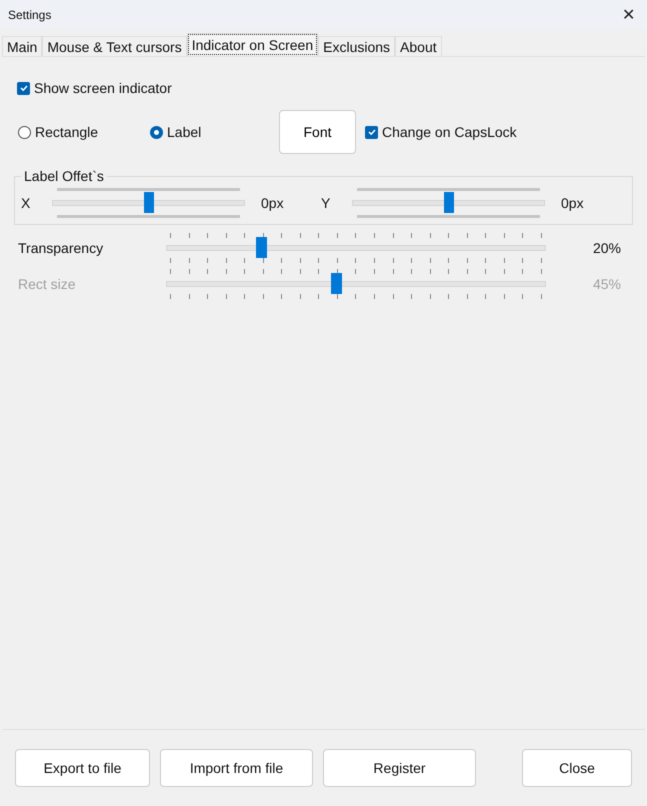 This screenshot has height=806, width=647. What do you see at coordinates (103, 88) in the screenshot?
I see `checkbox-label: Show screen indicator` at bounding box center [103, 88].